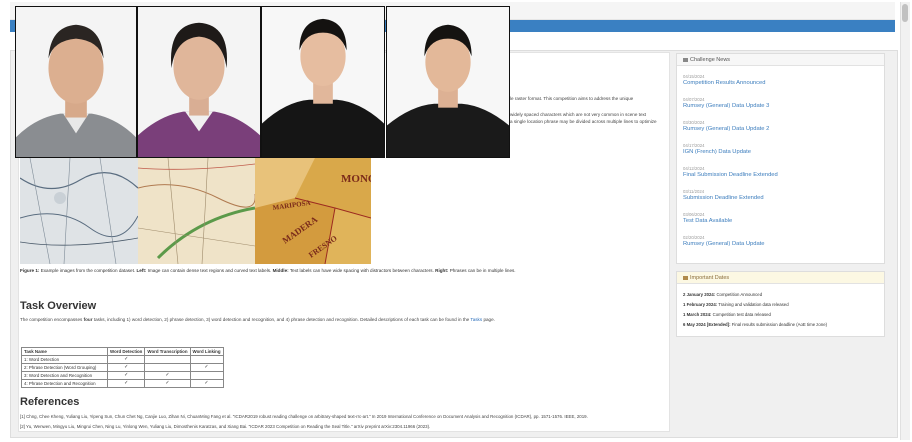 Image resolution: width=912 pixels, height=442 pixels. I want to click on news-title-link: Competition Results Announced, so click(724, 83).